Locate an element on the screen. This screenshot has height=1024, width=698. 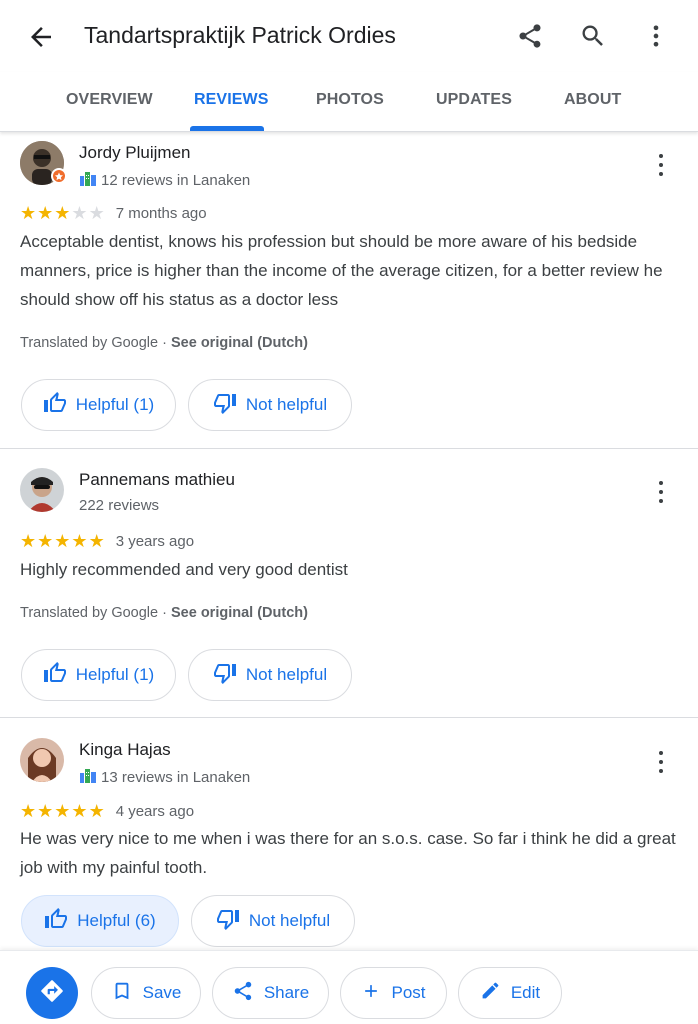
review-meta: 13 reviews in Lanaken is located at coordinates (164, 777).